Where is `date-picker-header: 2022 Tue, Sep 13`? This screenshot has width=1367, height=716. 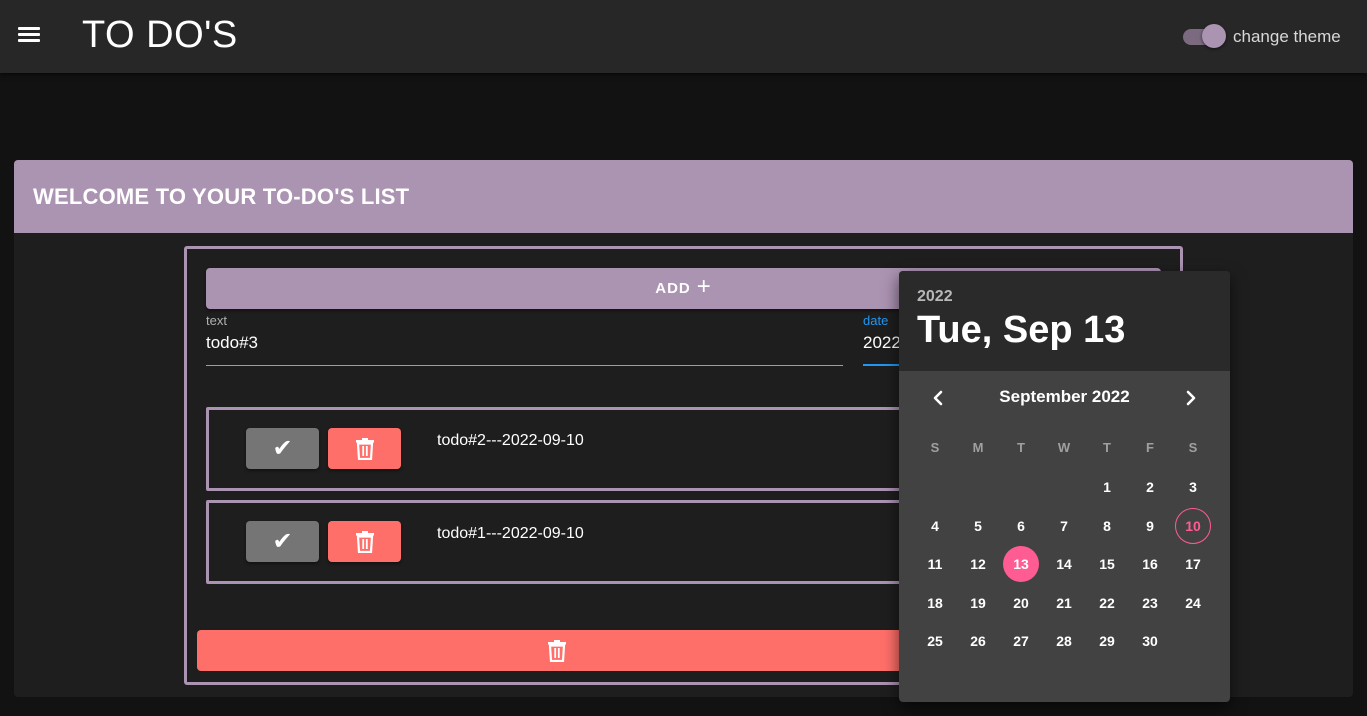
date-picker-header: 2022 Tue, Sep 13 is located at coordinates (1064, 321).